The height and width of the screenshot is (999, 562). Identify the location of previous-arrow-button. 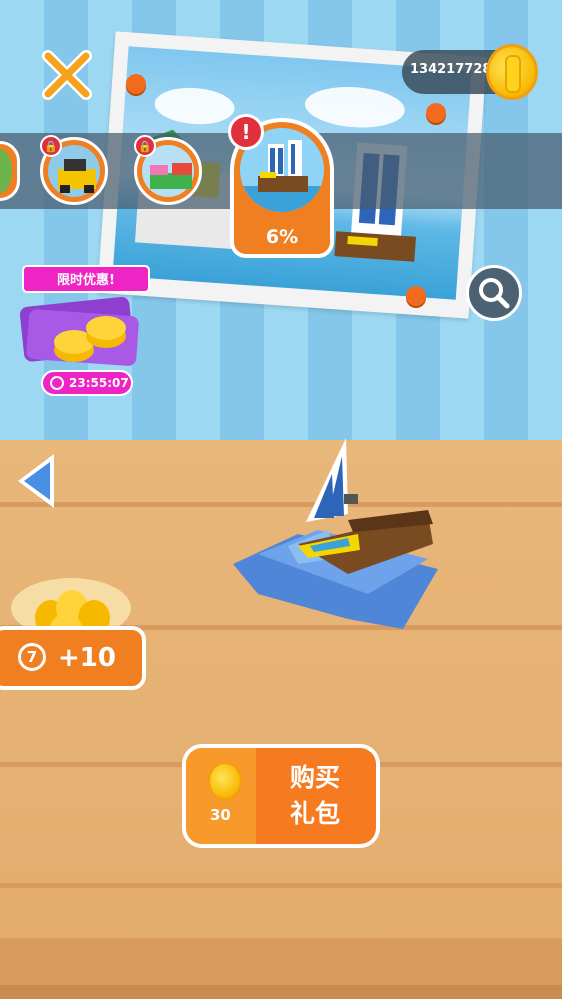
(37, 481).